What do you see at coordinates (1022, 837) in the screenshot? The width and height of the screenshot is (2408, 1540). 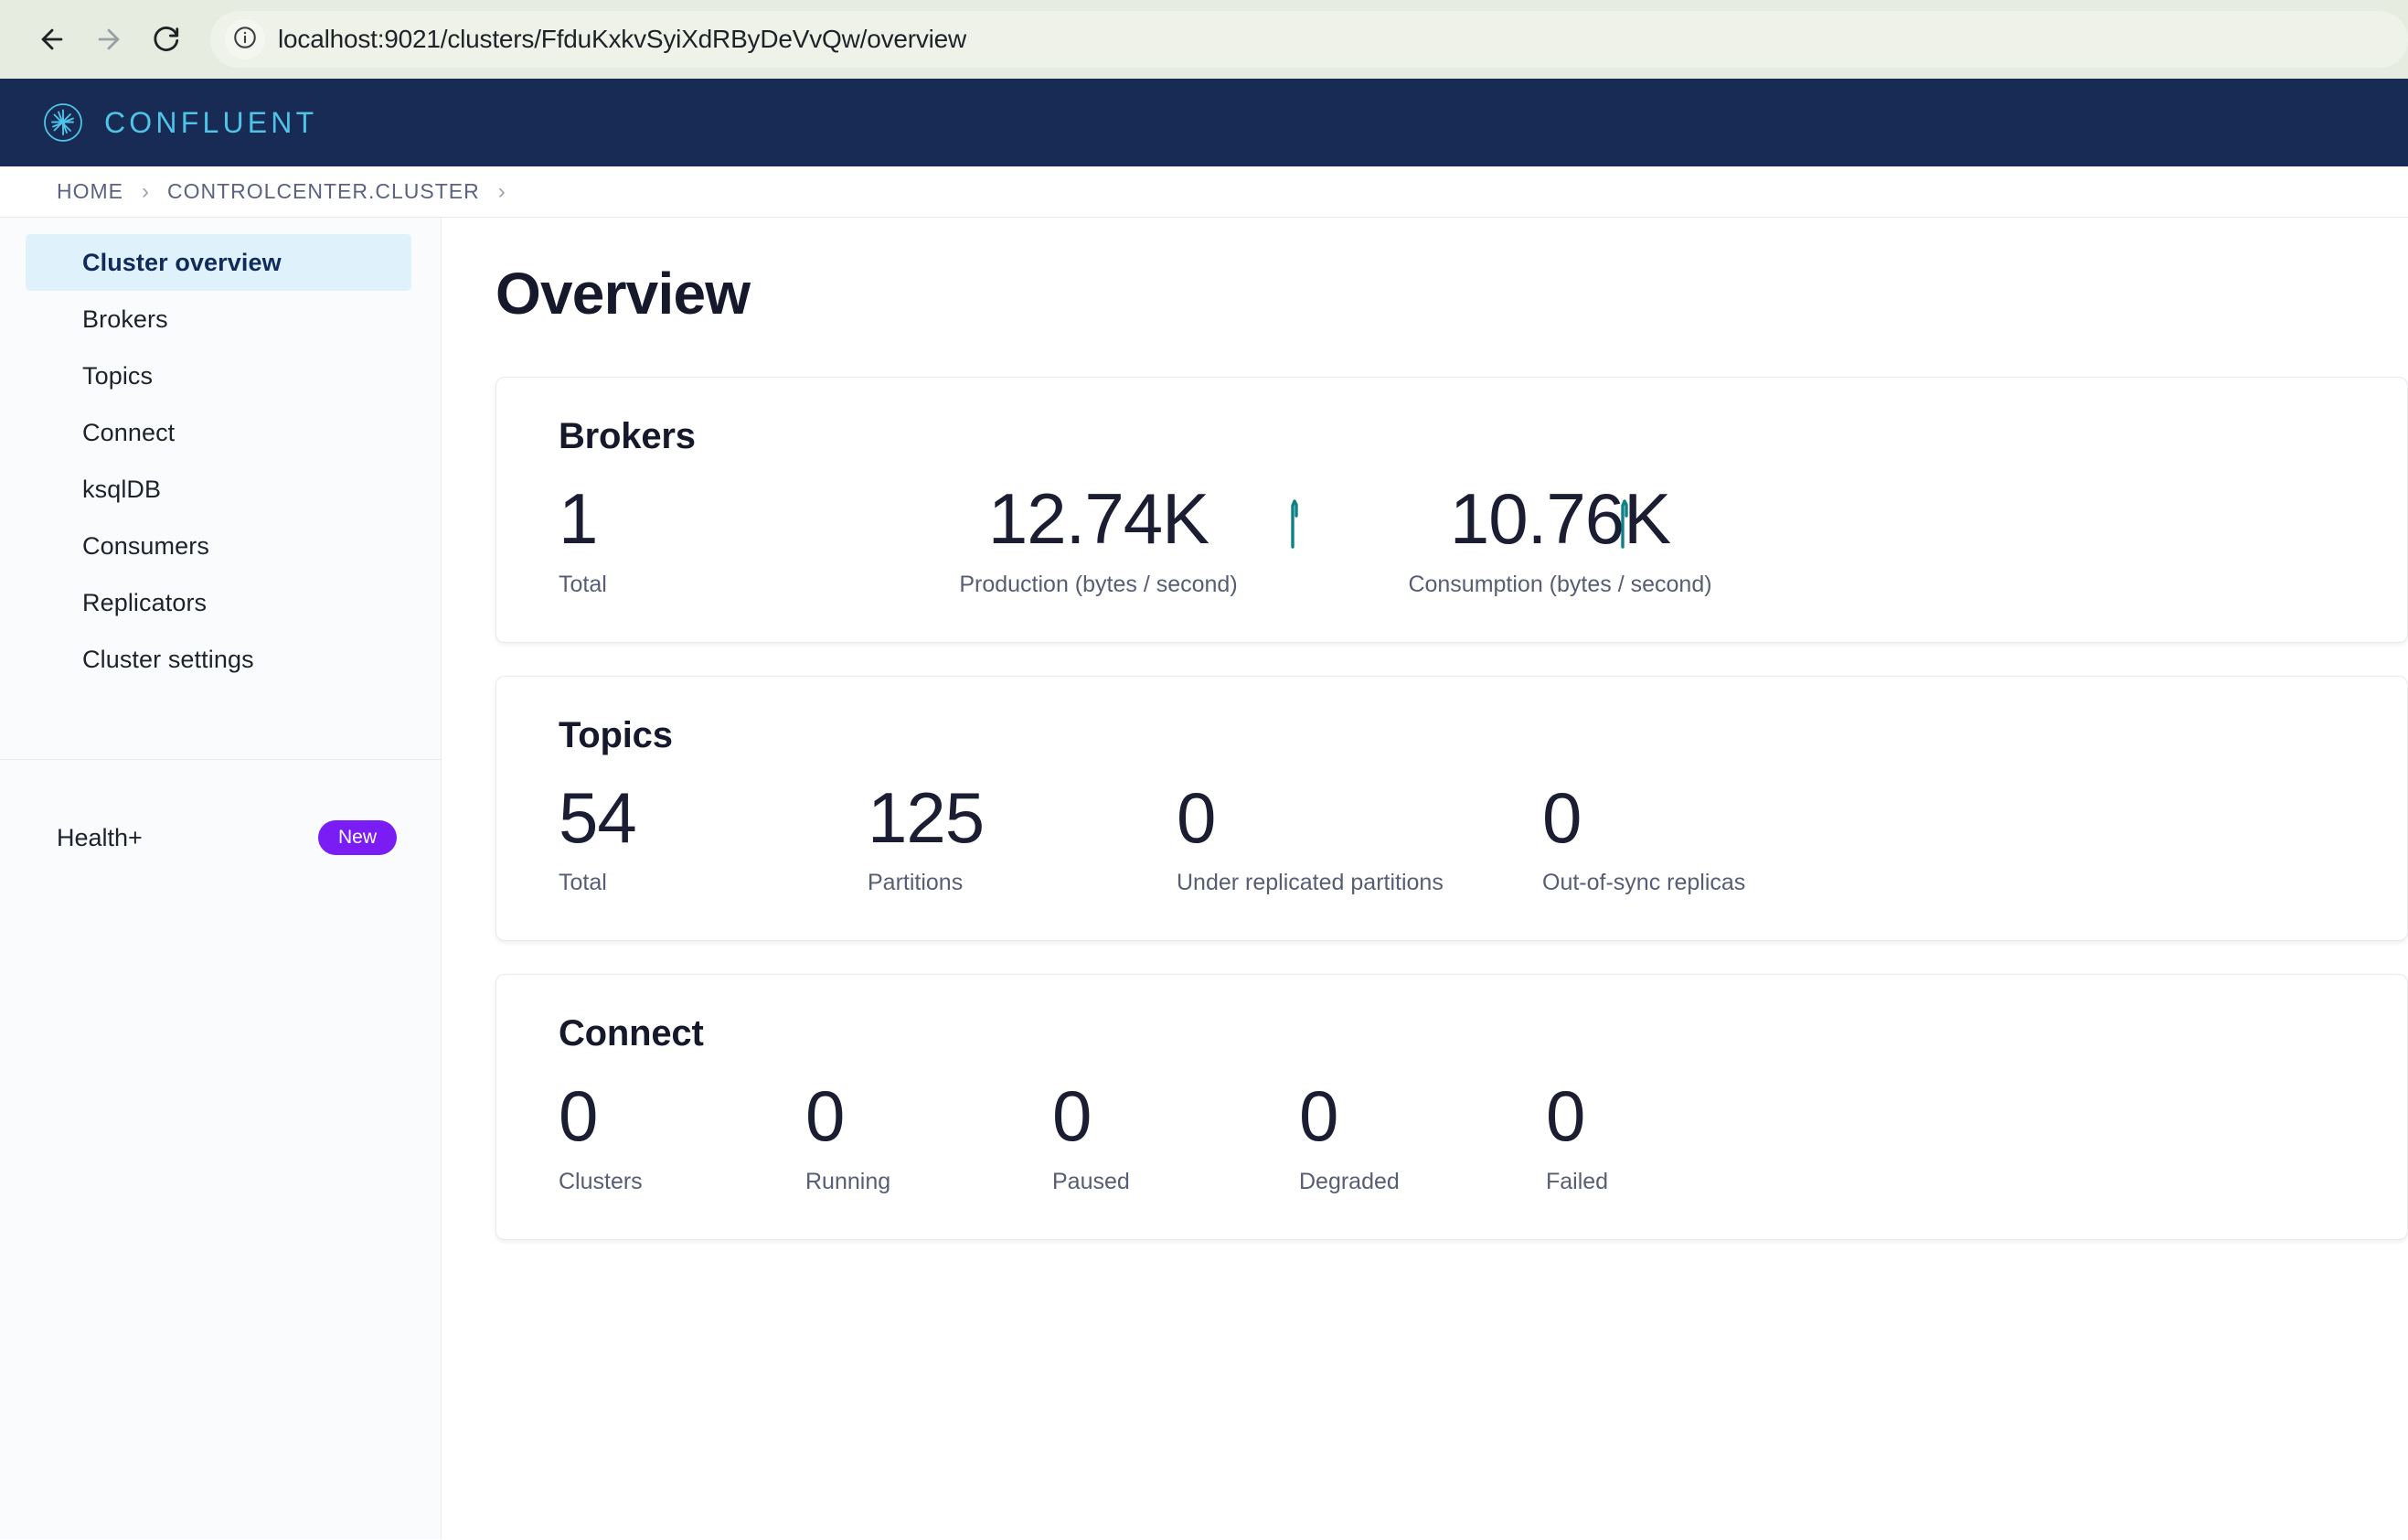 I see `metric-topics-partitions: 125 Partitions` at bounding box center [1022, 837].